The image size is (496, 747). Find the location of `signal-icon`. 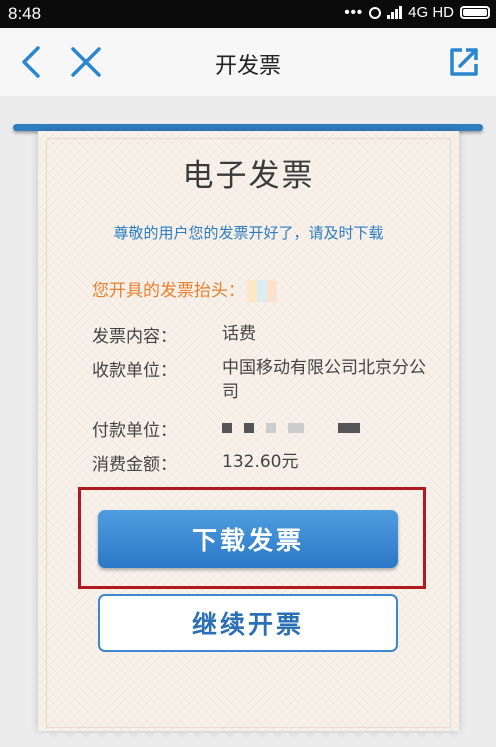

signal-icon is located at coordinates (395, 12).